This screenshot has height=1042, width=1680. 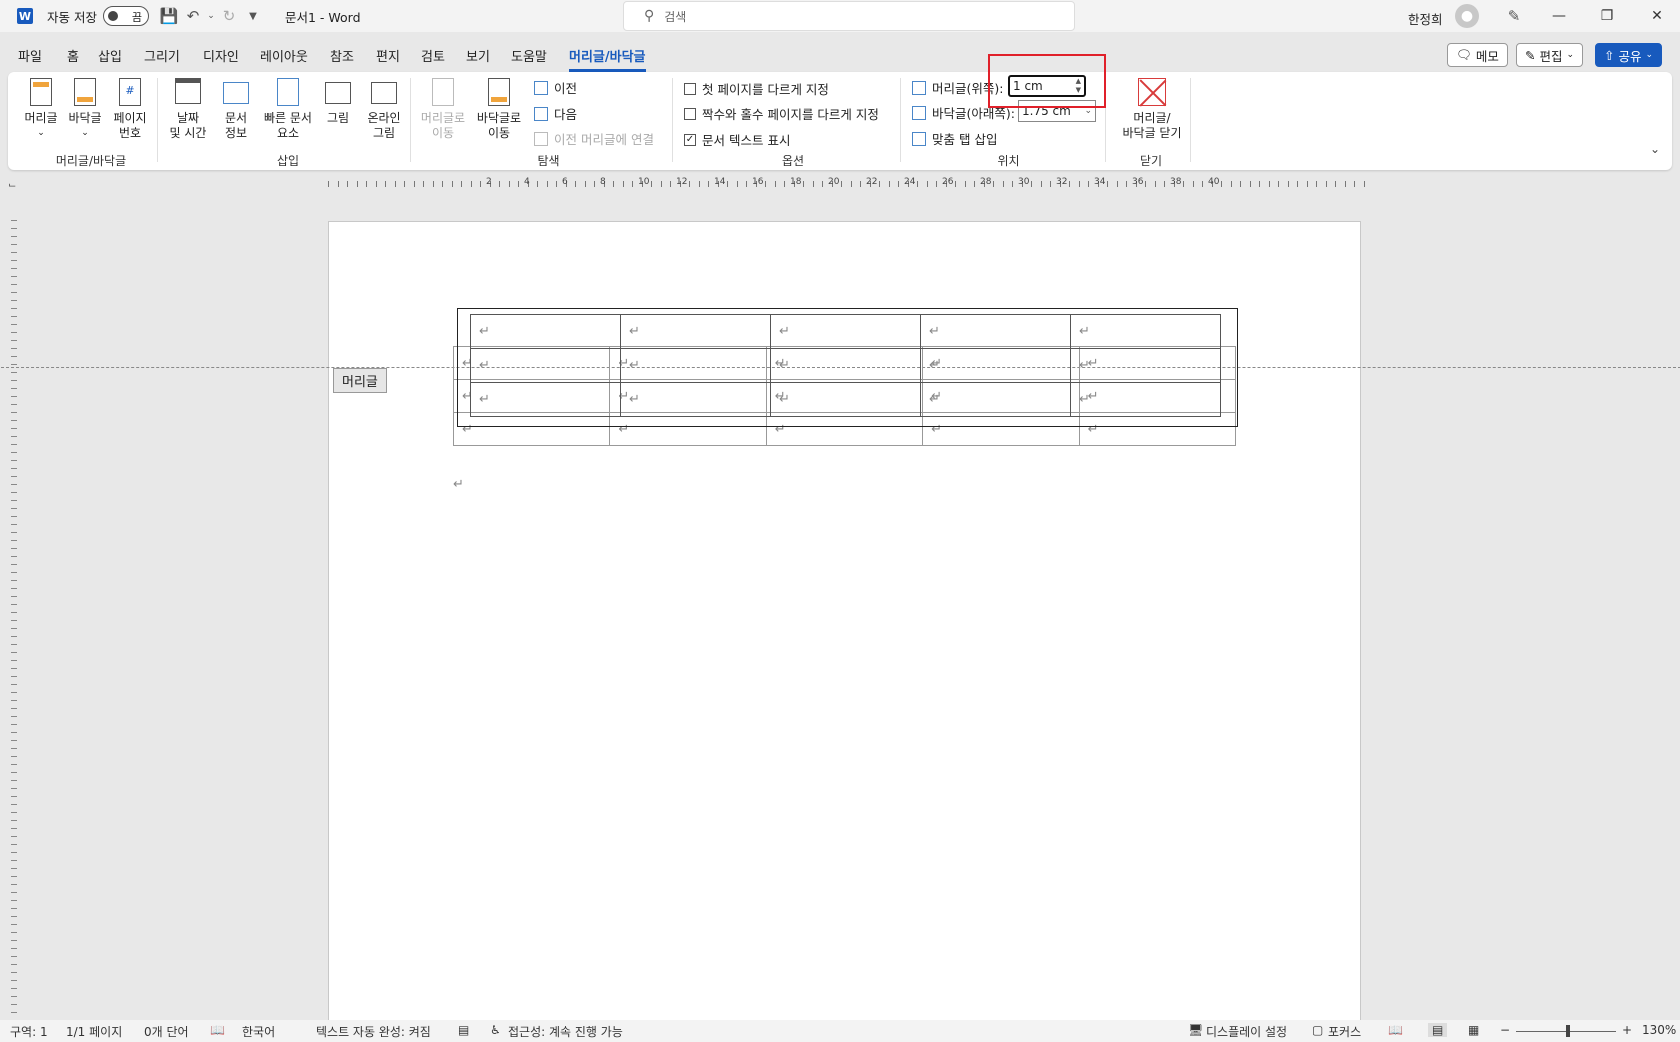 What do you see at coordinates (690, 139) in the screenshot?
I see `show-doc-text-checkbox: ✓` at bounding box center [690, 139].